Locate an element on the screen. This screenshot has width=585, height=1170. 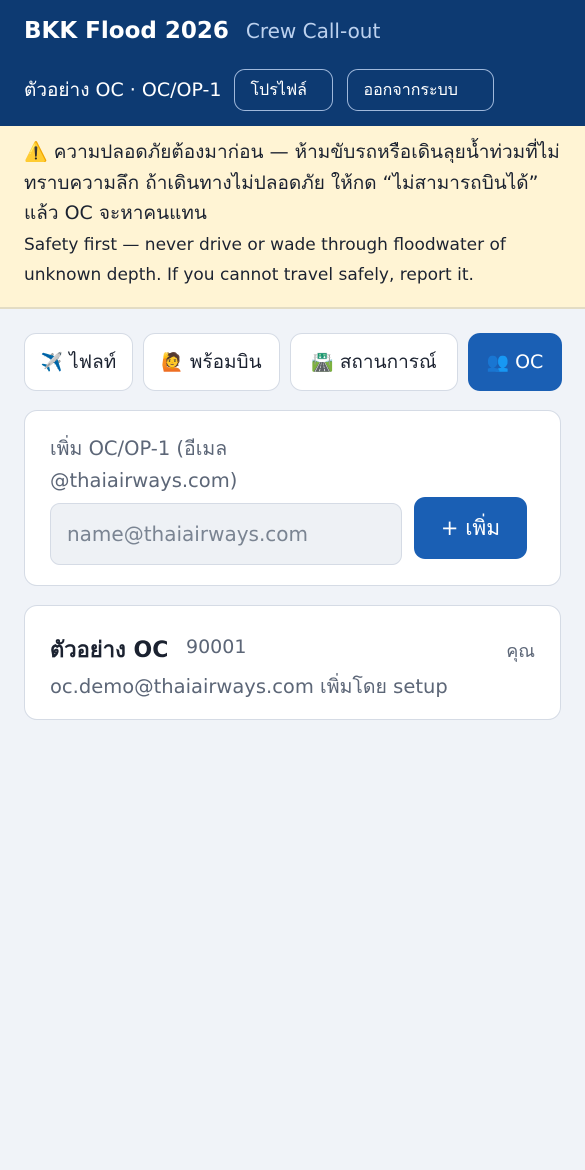
raised-hand-icon: 🙋 is located at coordinates (172, 362).